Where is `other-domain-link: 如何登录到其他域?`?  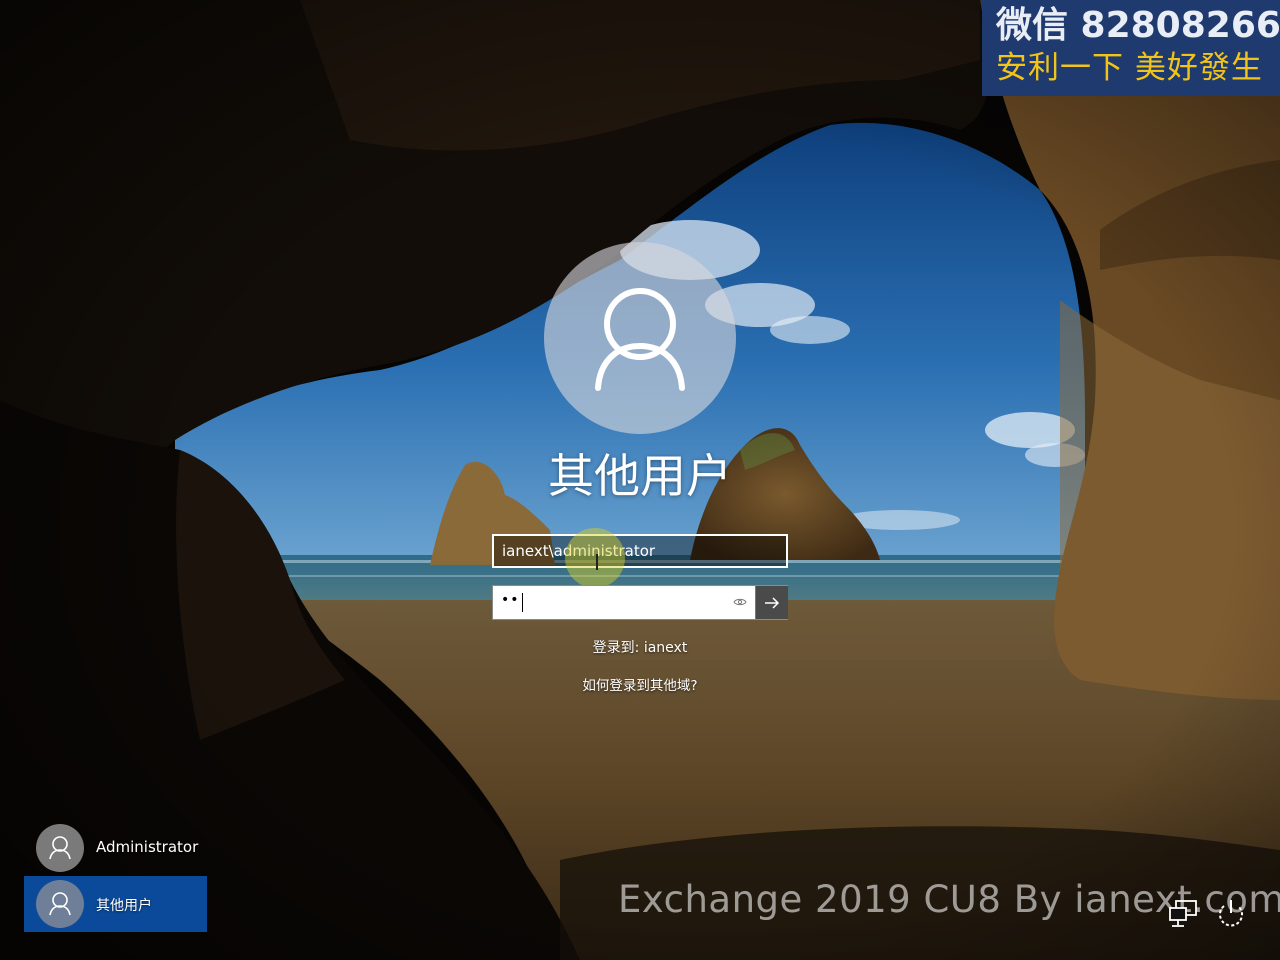
other-domain-link: 如何登录到其他域? is located at coordinates (640, 684).